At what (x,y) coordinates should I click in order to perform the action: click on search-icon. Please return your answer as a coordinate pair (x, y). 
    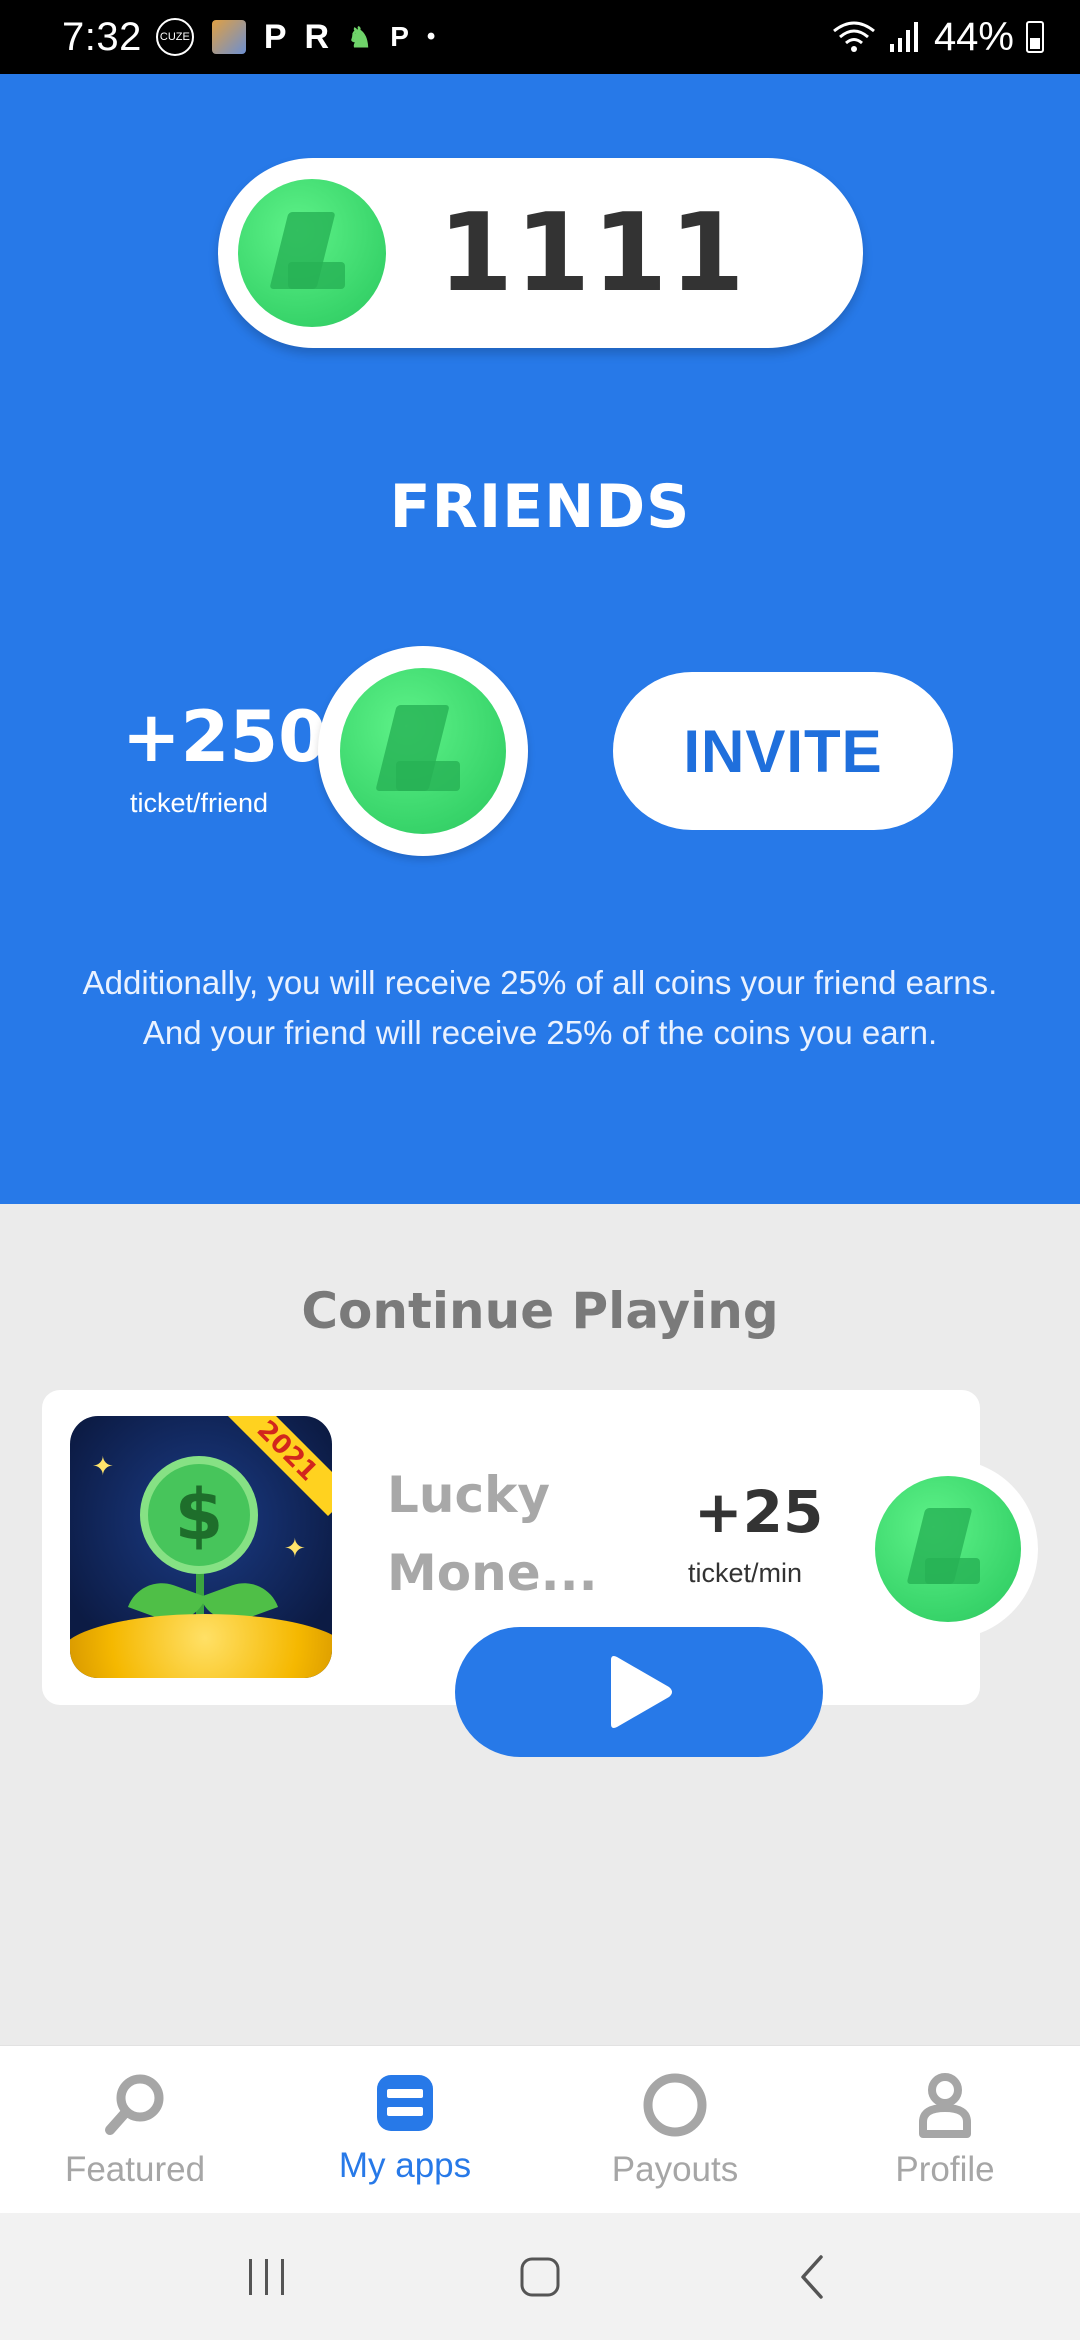
    Looking at the image, I should click on (134, 2104).